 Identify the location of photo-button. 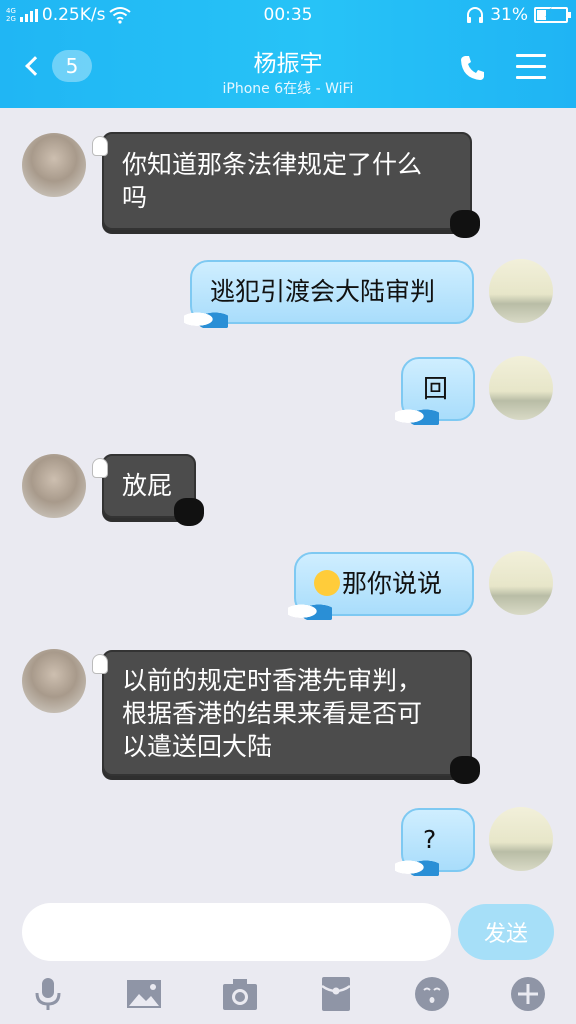
(144, 994).